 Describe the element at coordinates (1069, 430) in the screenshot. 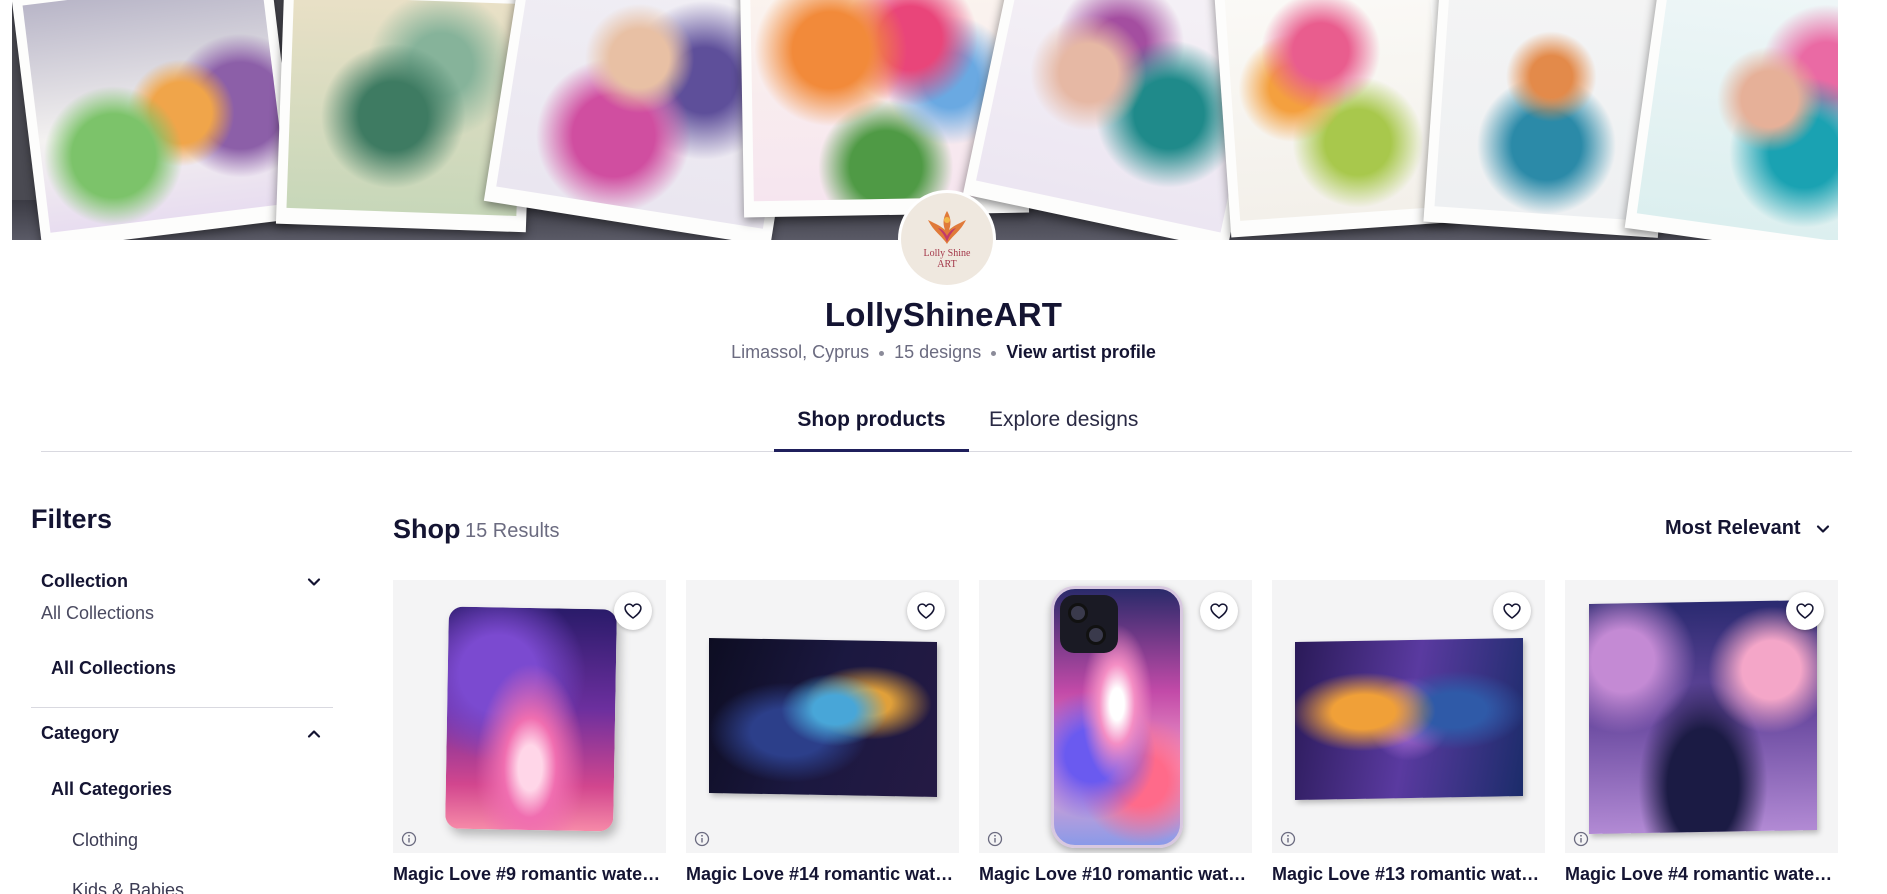

I see `tab-explore-designs: Explore designs` at that location.